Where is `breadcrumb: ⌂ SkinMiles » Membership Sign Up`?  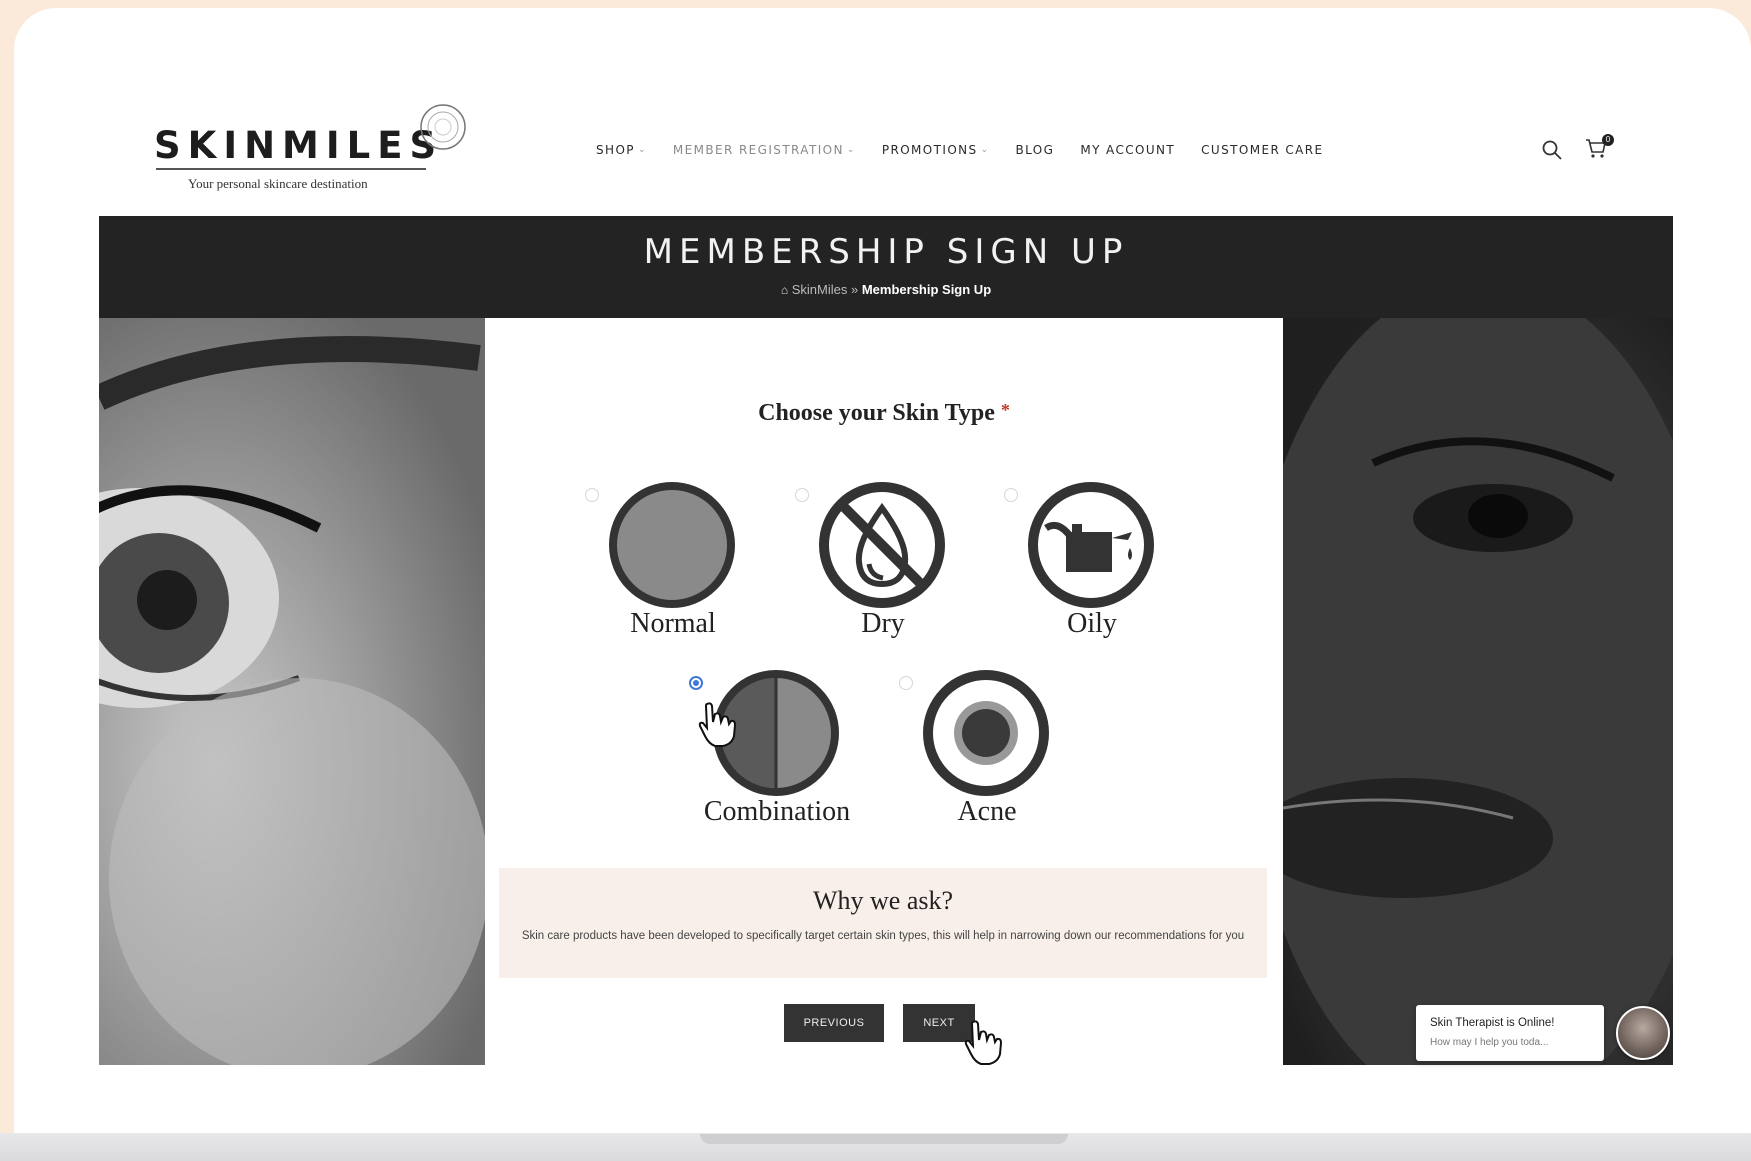
breadcrumb: ⌂ SkinMiles » Membership Sign Up is located at coordinates (886, 289).